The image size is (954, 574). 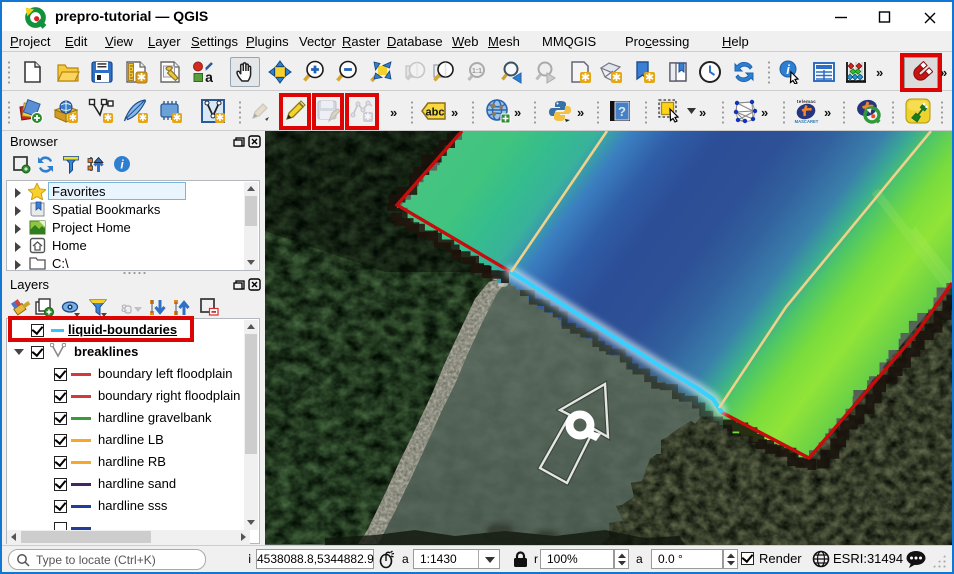 What do you see at coordinates (807, 121) in the screenshot?
I see `svg-text: MASCARET` at bounding box center [807, 121].